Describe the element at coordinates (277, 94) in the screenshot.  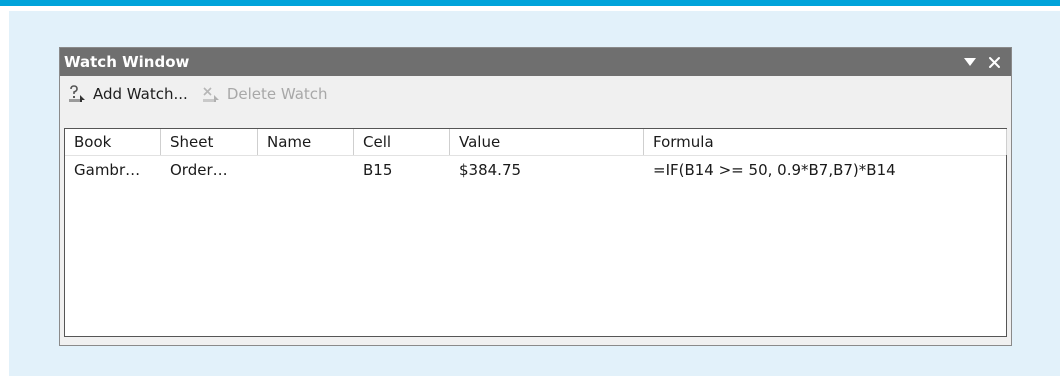
I see `delete-watch-label: Delete Watch` at that location.